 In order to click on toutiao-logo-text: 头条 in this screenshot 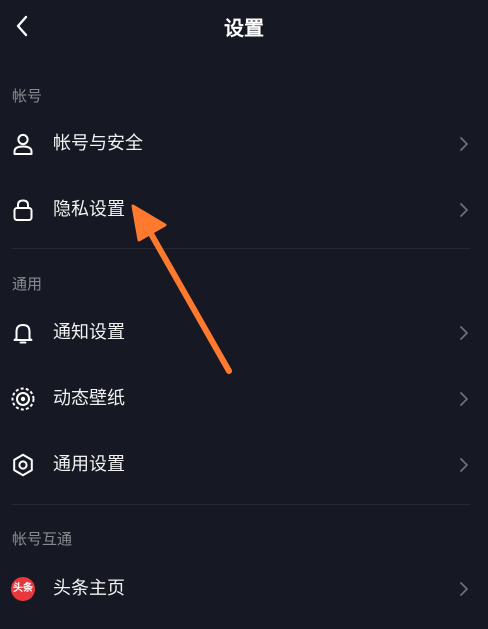, I will do `click(23, 589)`.